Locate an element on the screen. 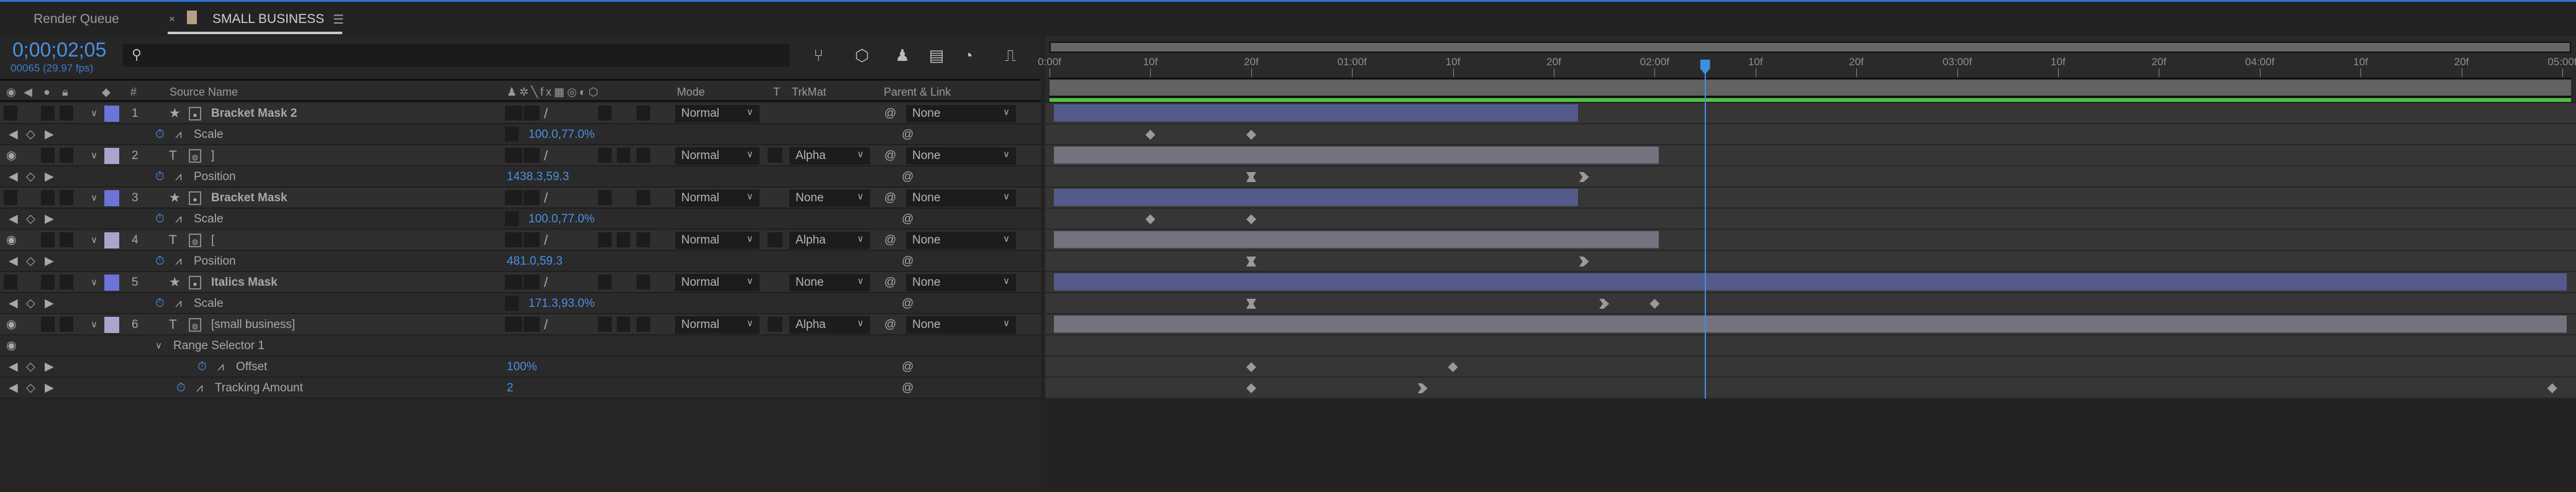  audio-column-icon: ◀ is located at coordinates (28, 92).